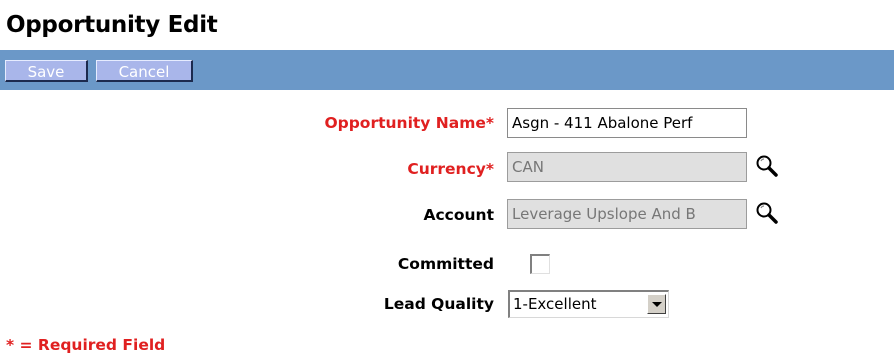  What do you see at coordinates (144, 71) in the screenshot?
I see `cancel-button: Cancel` at bounding box center [144, 71].